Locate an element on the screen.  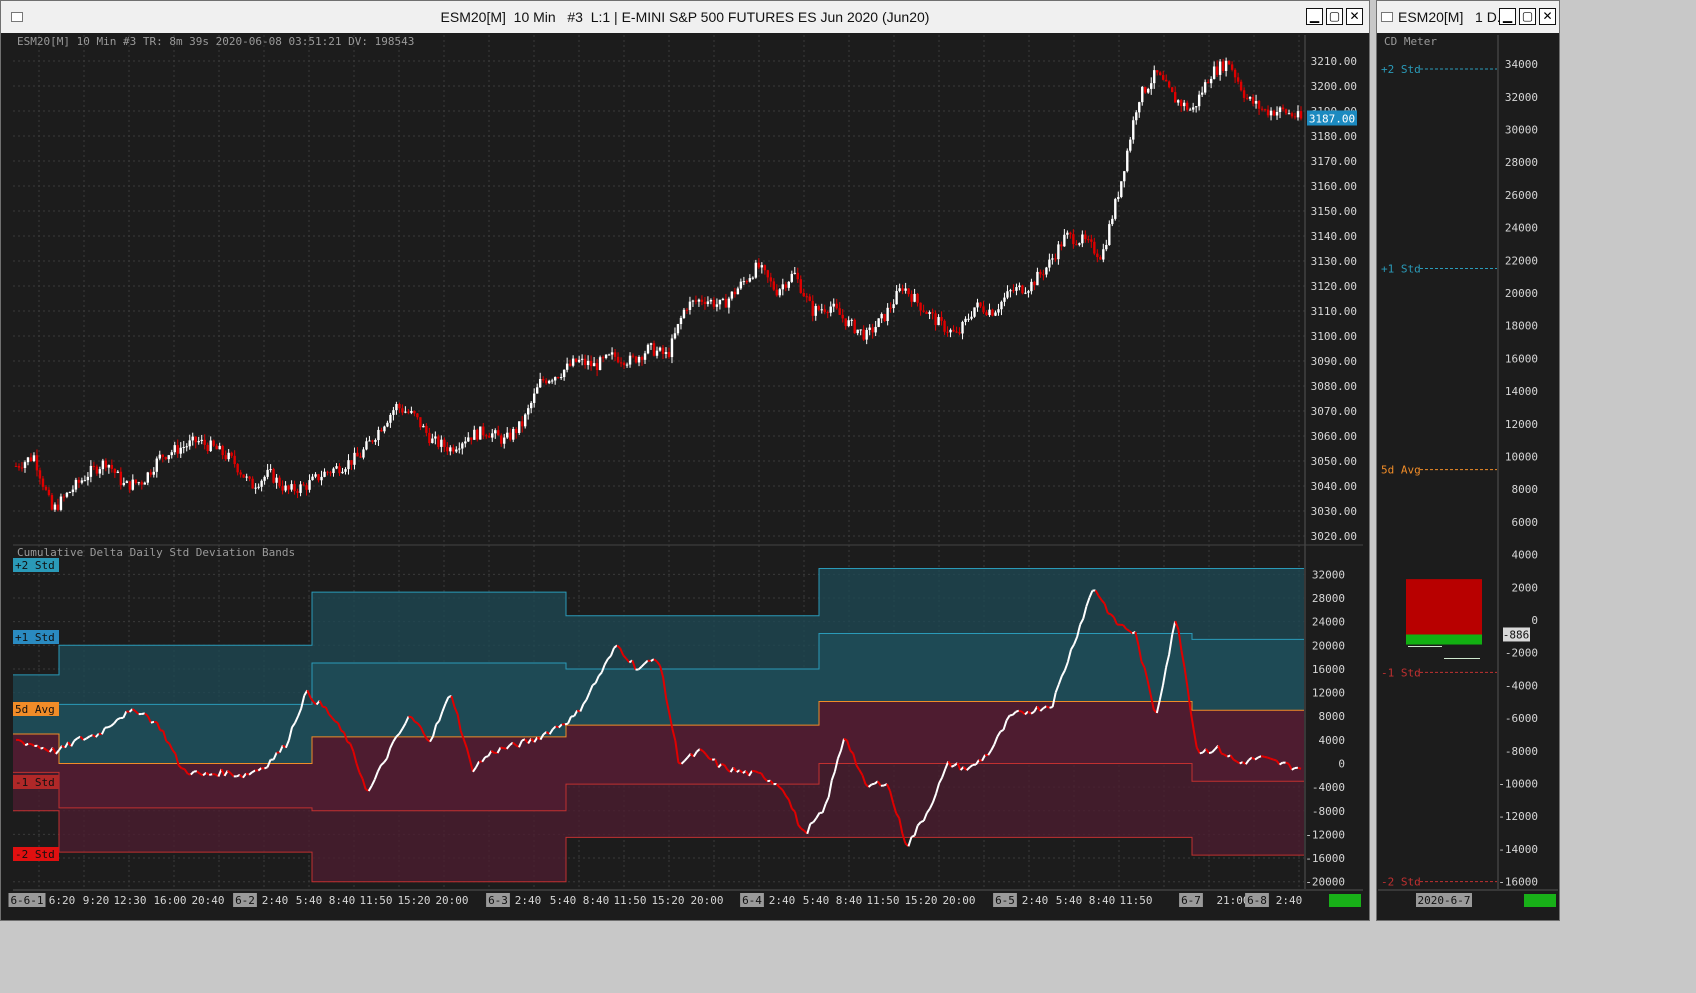
time-label: 2:40 is located at coordinates (528, 900).